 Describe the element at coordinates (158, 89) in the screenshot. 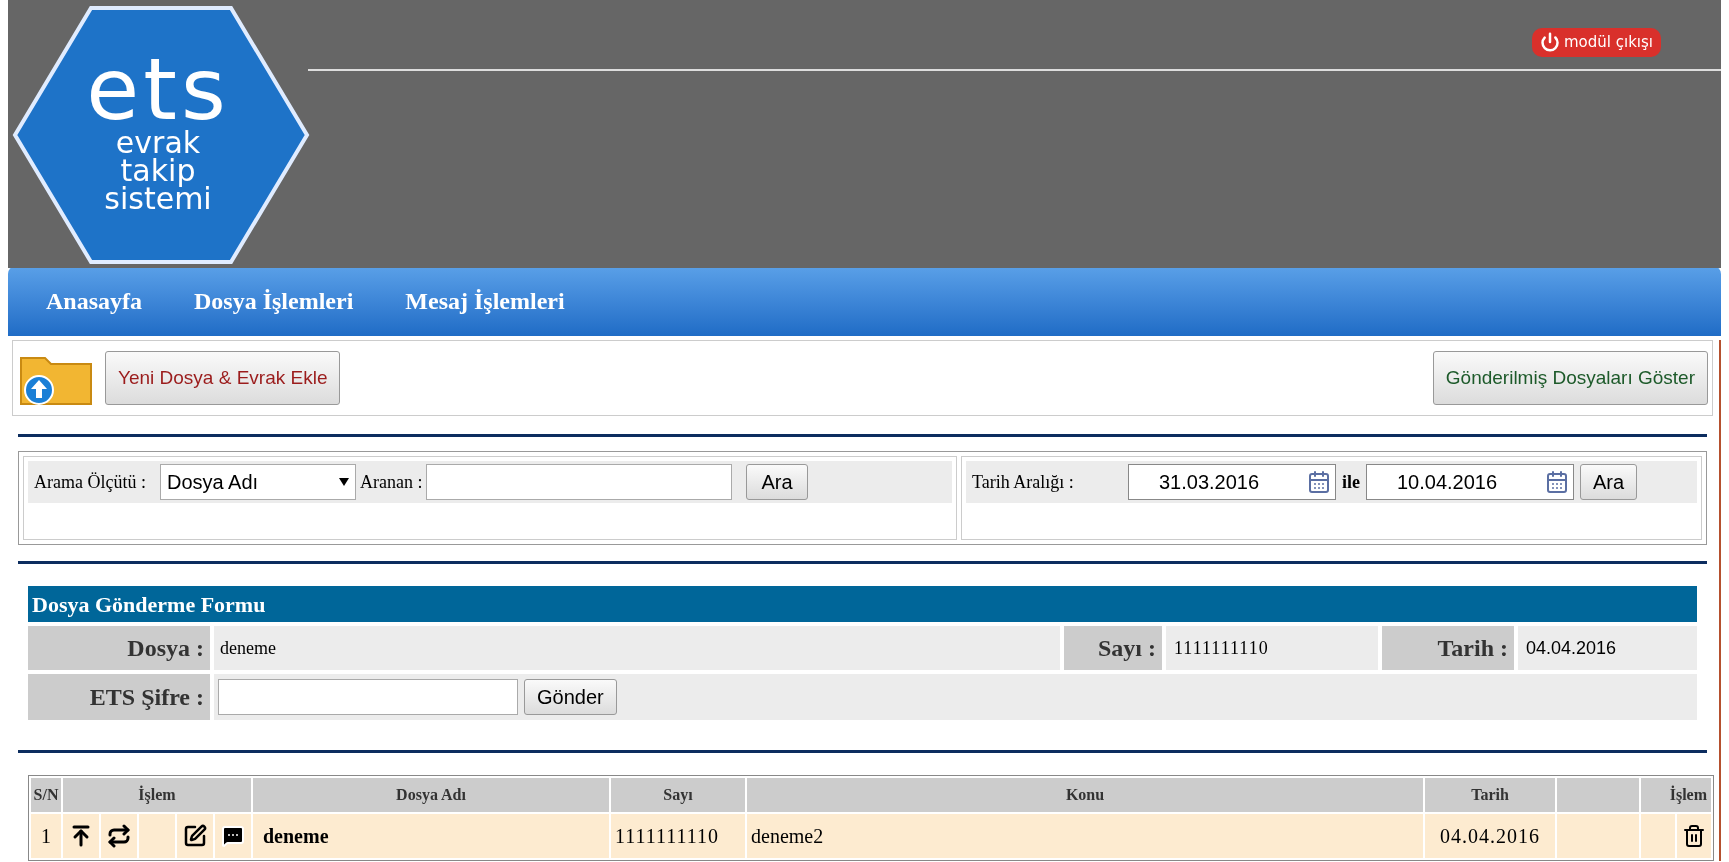

I see `logo-title: ets` at that location.